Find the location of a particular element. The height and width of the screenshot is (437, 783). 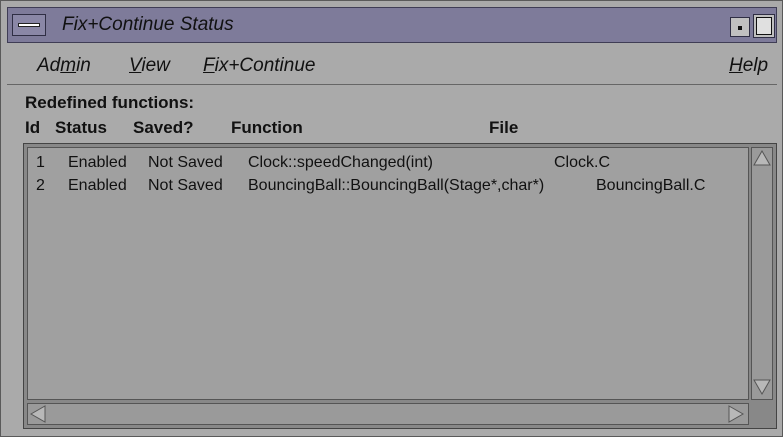

menu-admin-label-b: in is located at coordinates (83, 65).